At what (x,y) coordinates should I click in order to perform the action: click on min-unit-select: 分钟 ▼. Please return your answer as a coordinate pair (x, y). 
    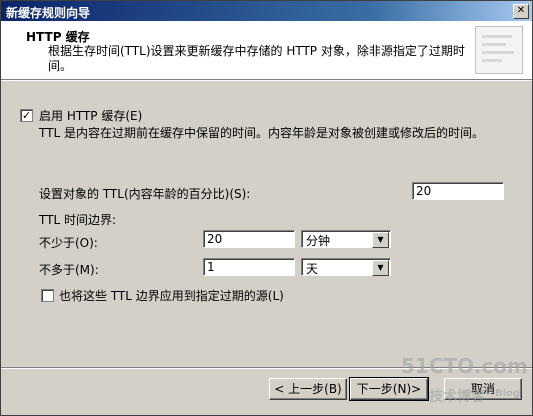
    Looking at the image, I should click on (346, 239).